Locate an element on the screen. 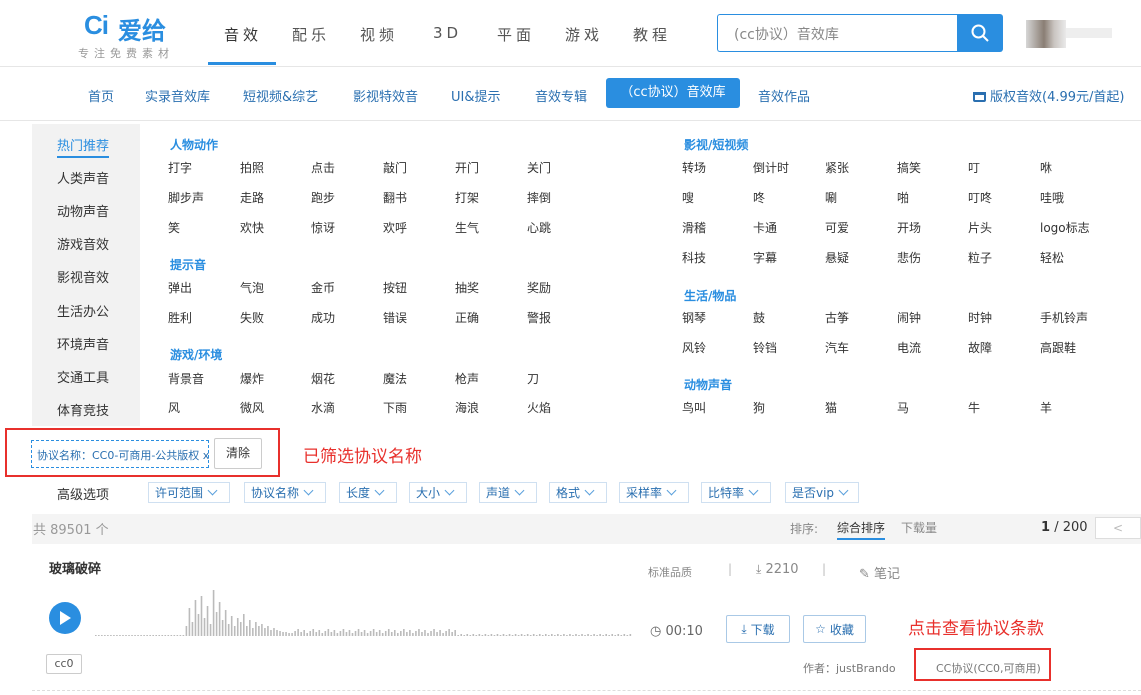 The width and height of the screenshot is (1141, 695). tag-item: 猫 is located at coordinates (831, 407).